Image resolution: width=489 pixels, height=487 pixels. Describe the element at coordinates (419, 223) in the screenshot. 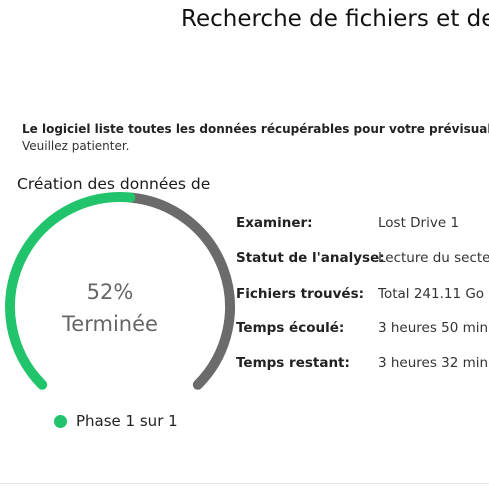

I see `info-value-examiner: Lost Drive 1` at that location.